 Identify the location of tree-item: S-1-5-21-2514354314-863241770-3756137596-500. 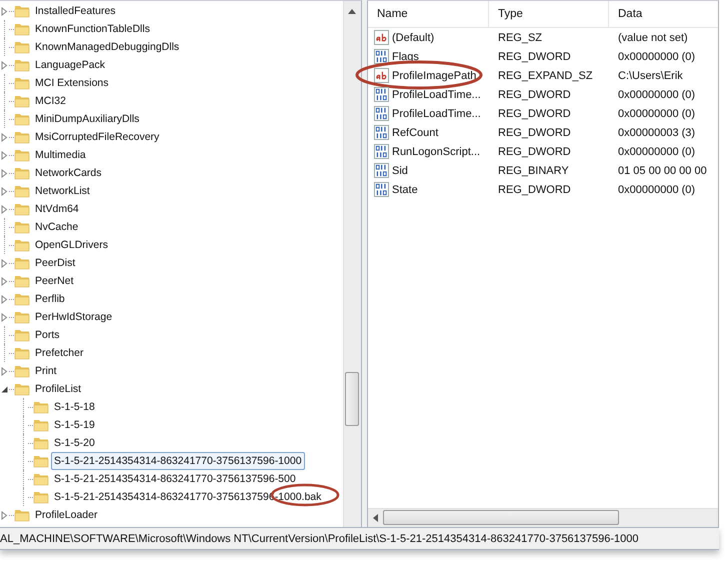
(175, 479).